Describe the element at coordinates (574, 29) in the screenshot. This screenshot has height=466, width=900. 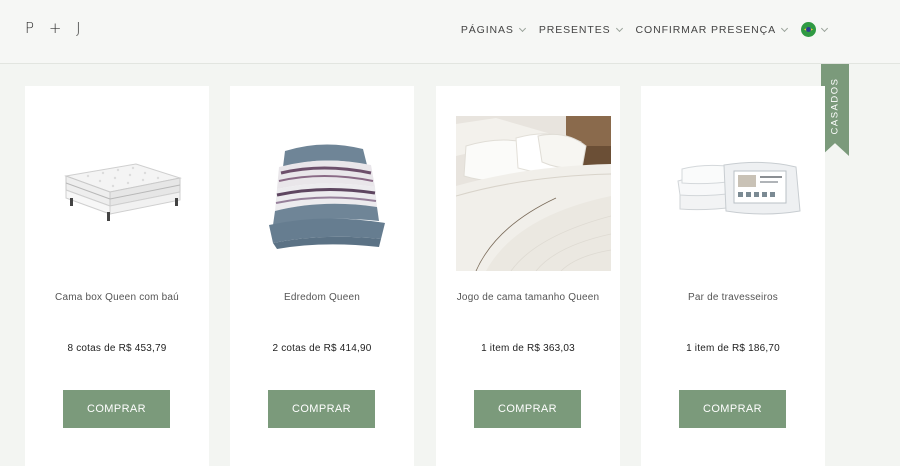
I see `nav-label: PRESENTES` at that location.